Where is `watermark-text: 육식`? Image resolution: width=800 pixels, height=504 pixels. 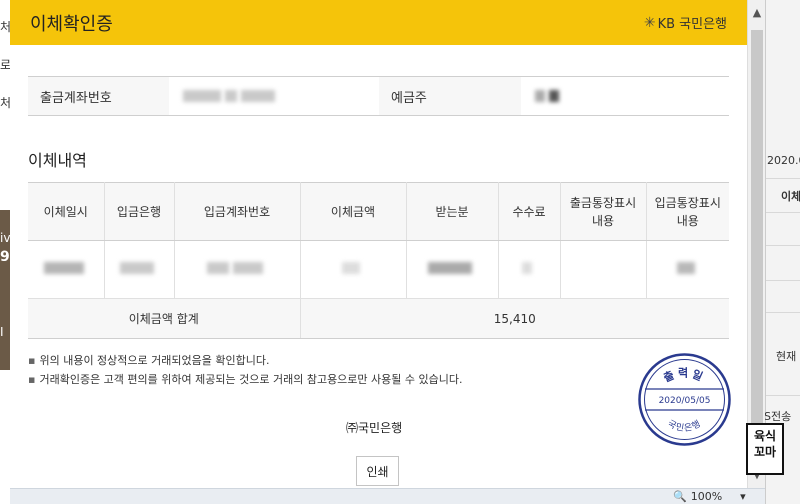 watermark-text: 육식 is located at coordinates (765, 436).